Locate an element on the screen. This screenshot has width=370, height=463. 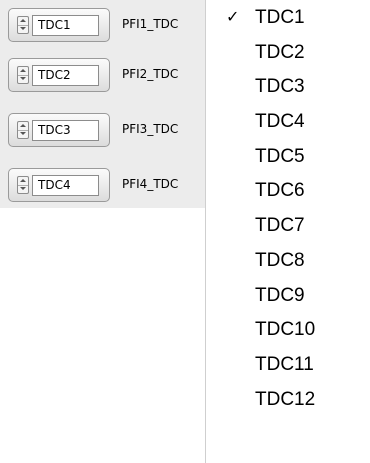
ring-control: TDC3 is located at coordinates (59, 130).